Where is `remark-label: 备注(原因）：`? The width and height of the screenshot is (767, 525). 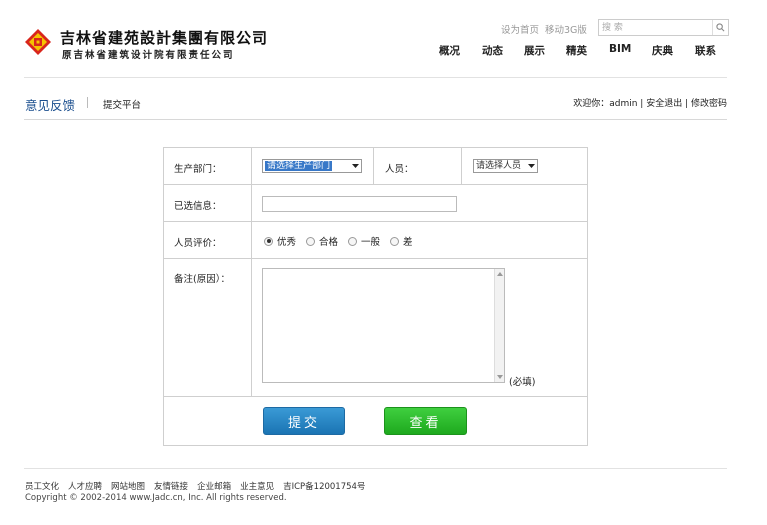 remark-label: 备注(原因）： is located at coordinates (202, 279).